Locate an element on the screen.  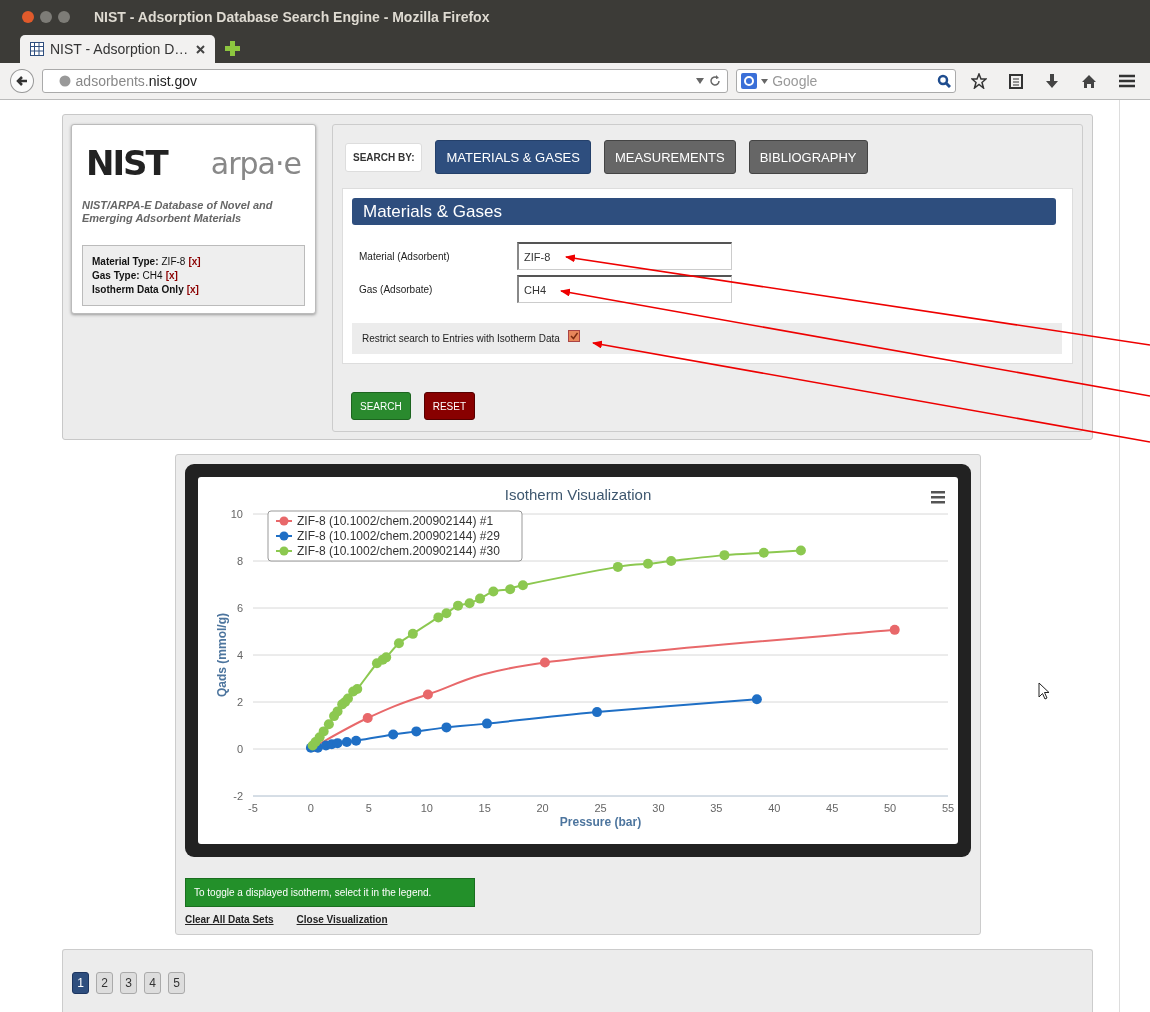
x-tick-label: 10 is located at coordinates (426, 808).